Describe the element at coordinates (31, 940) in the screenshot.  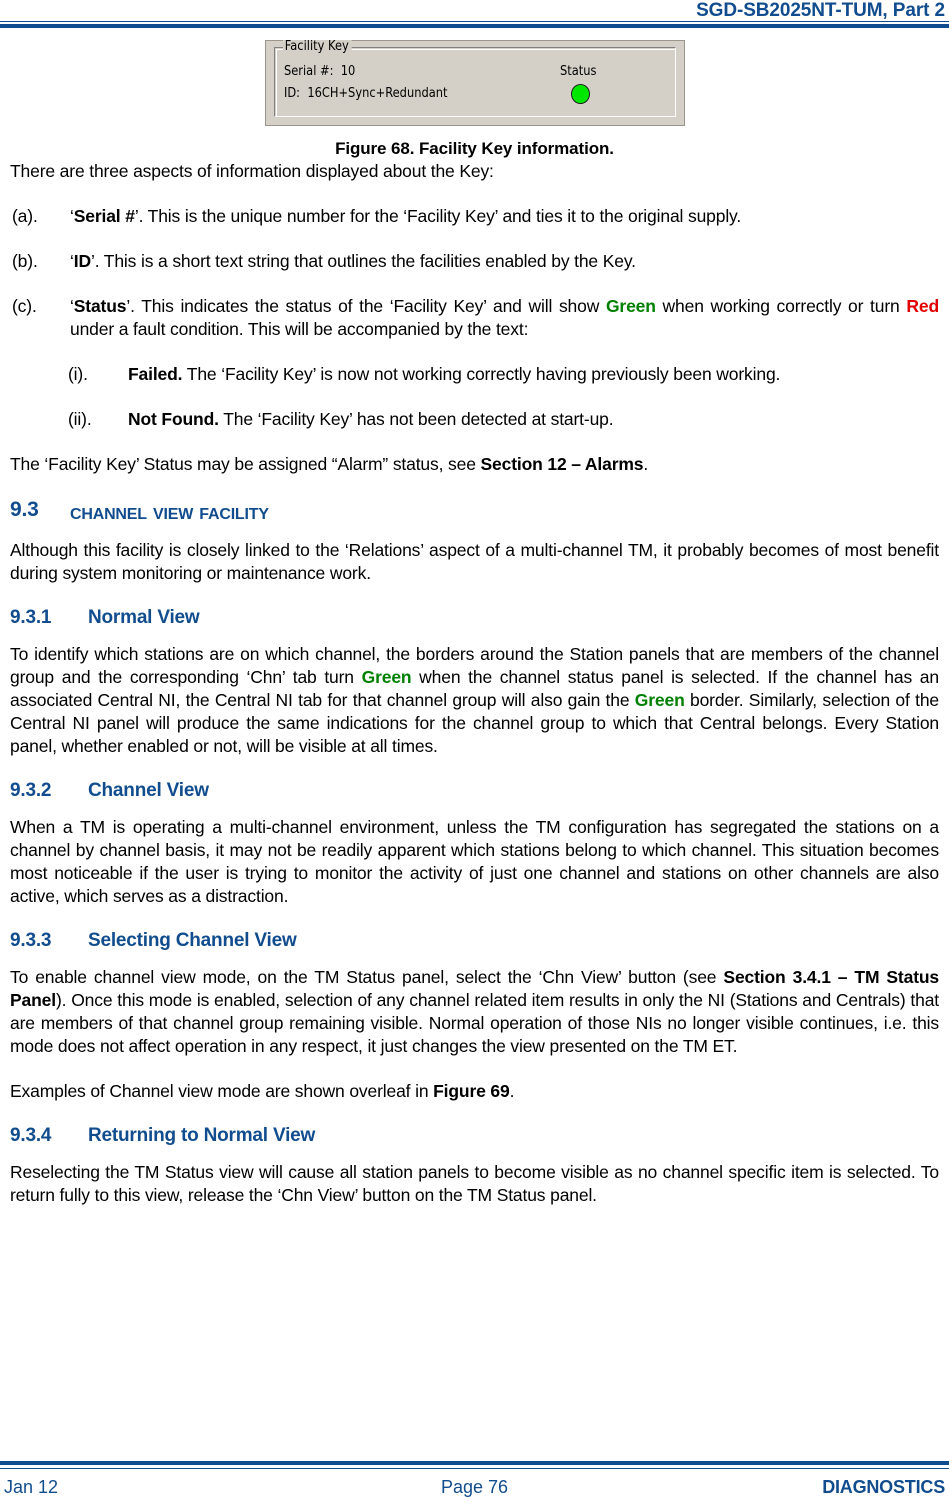
I see `heading-9-3-3-number: 9.3.3` at that location.